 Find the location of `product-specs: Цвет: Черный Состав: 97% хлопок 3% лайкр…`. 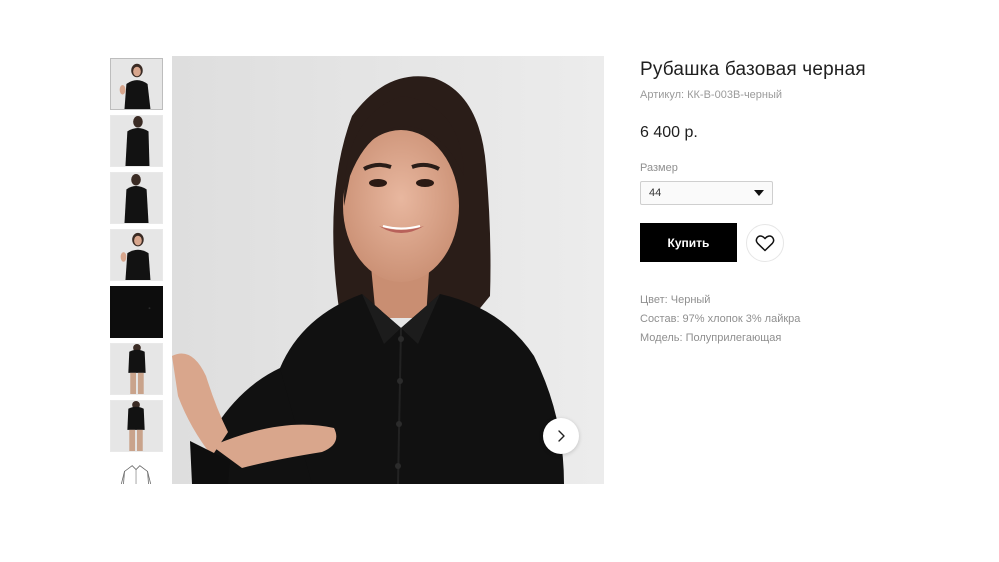

product-specs: Цвет: Черный Состав: 97% хлопок 3% лайкр… is located at coordinates (800, 319).